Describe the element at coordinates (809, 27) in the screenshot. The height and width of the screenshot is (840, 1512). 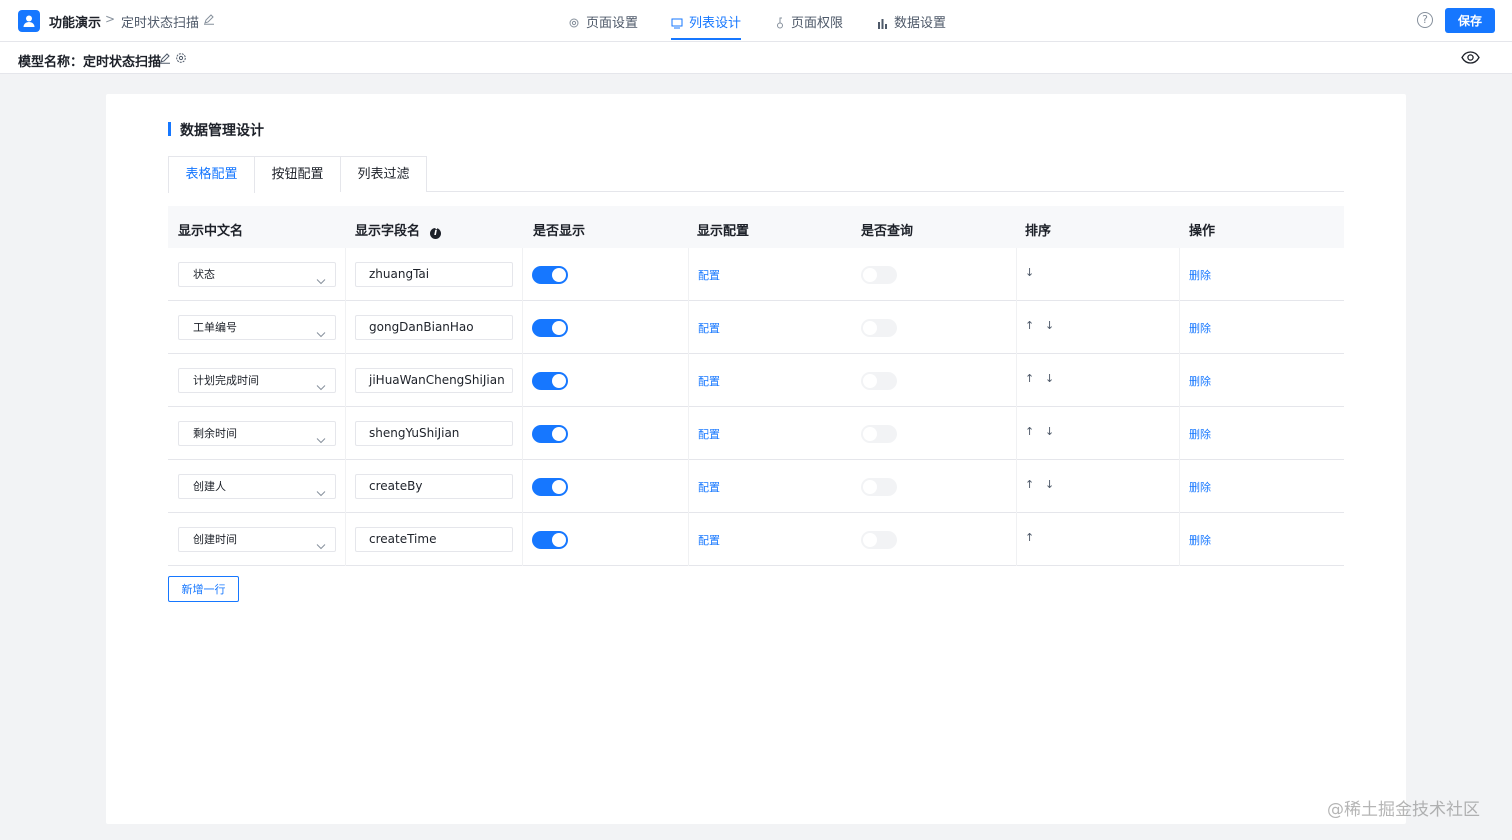
I see `tab-page-permissions: 页面权限` at that location.